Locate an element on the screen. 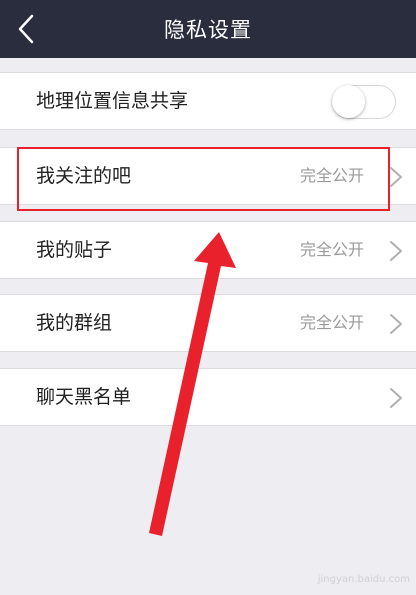 Image resolution: width=416 pixels, height=595 pixels. privacy-item-label: 我的贴子 is located at coordinates (74, 250).